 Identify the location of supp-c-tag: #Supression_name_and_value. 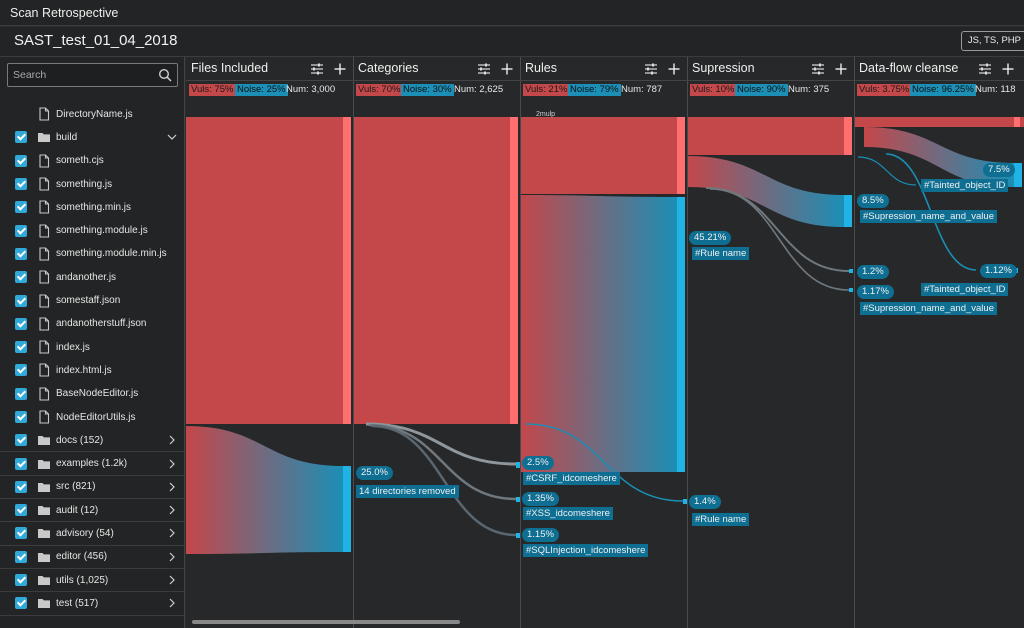
(928, 308).